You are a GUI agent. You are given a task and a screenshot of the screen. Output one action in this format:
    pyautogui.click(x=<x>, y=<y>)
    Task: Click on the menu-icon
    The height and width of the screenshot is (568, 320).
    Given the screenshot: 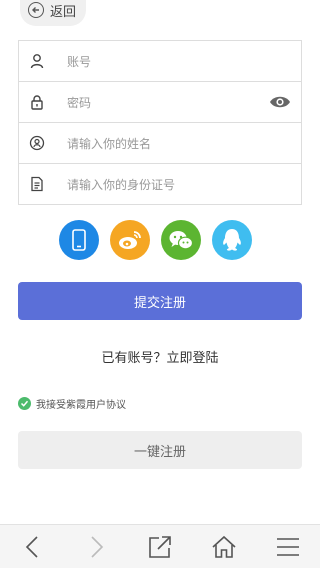 What is the action you would take?
    pyautogui.click(x=288, y=547)
    